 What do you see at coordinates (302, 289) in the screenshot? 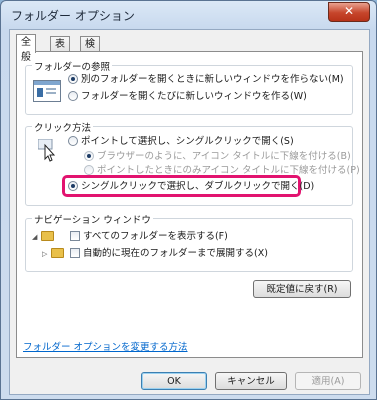
I see `restore-defaults-button: 既定値に戻す(R)` at bounding box center [302, 289].